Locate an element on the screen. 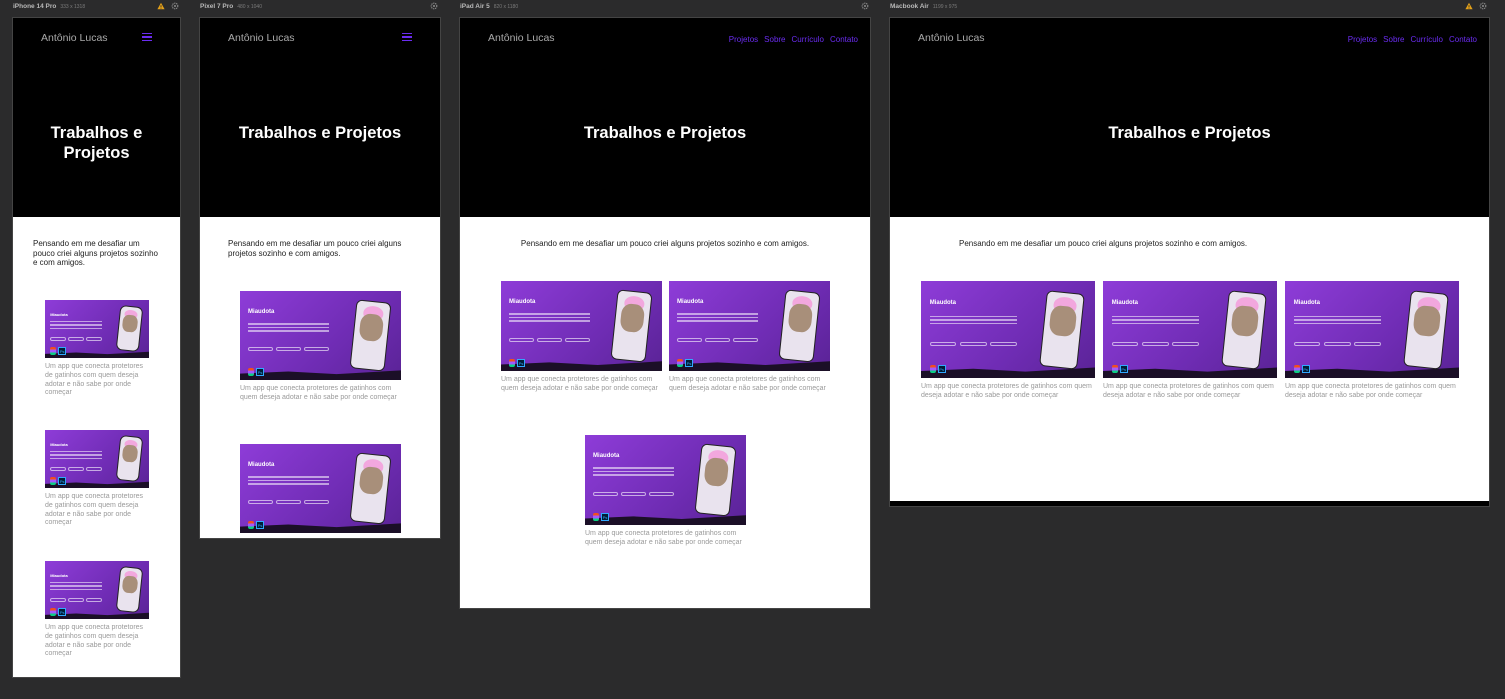  device-name: Macbook Air is located at coordinates (909, 6).